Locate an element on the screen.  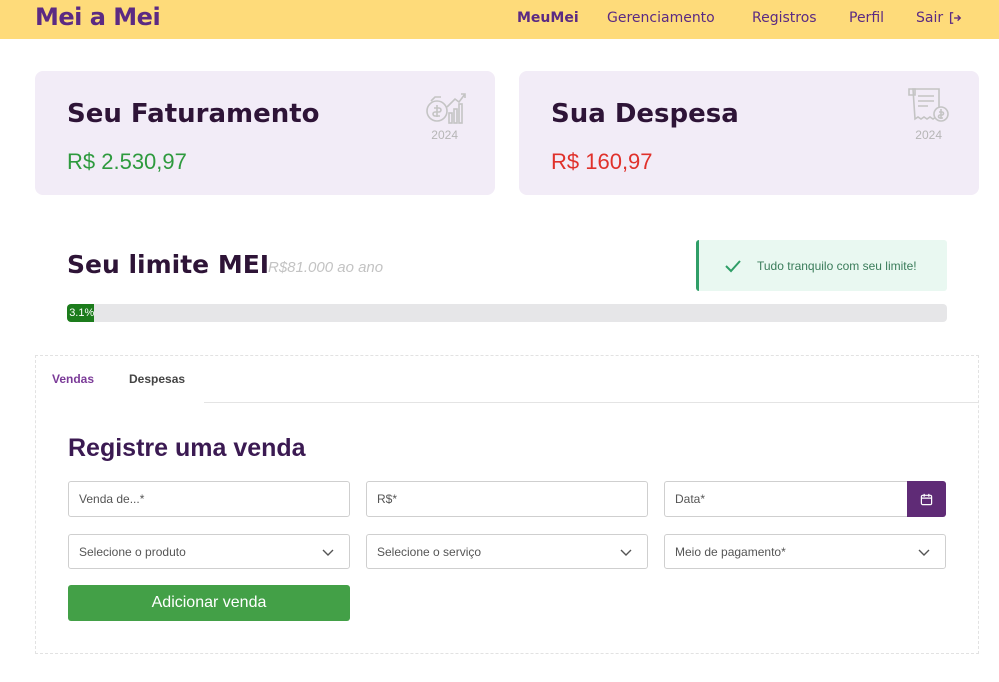
faturamento-card: Seu Faturamento R$ 2.530,97 2024 is located at coordinates (265, 133).